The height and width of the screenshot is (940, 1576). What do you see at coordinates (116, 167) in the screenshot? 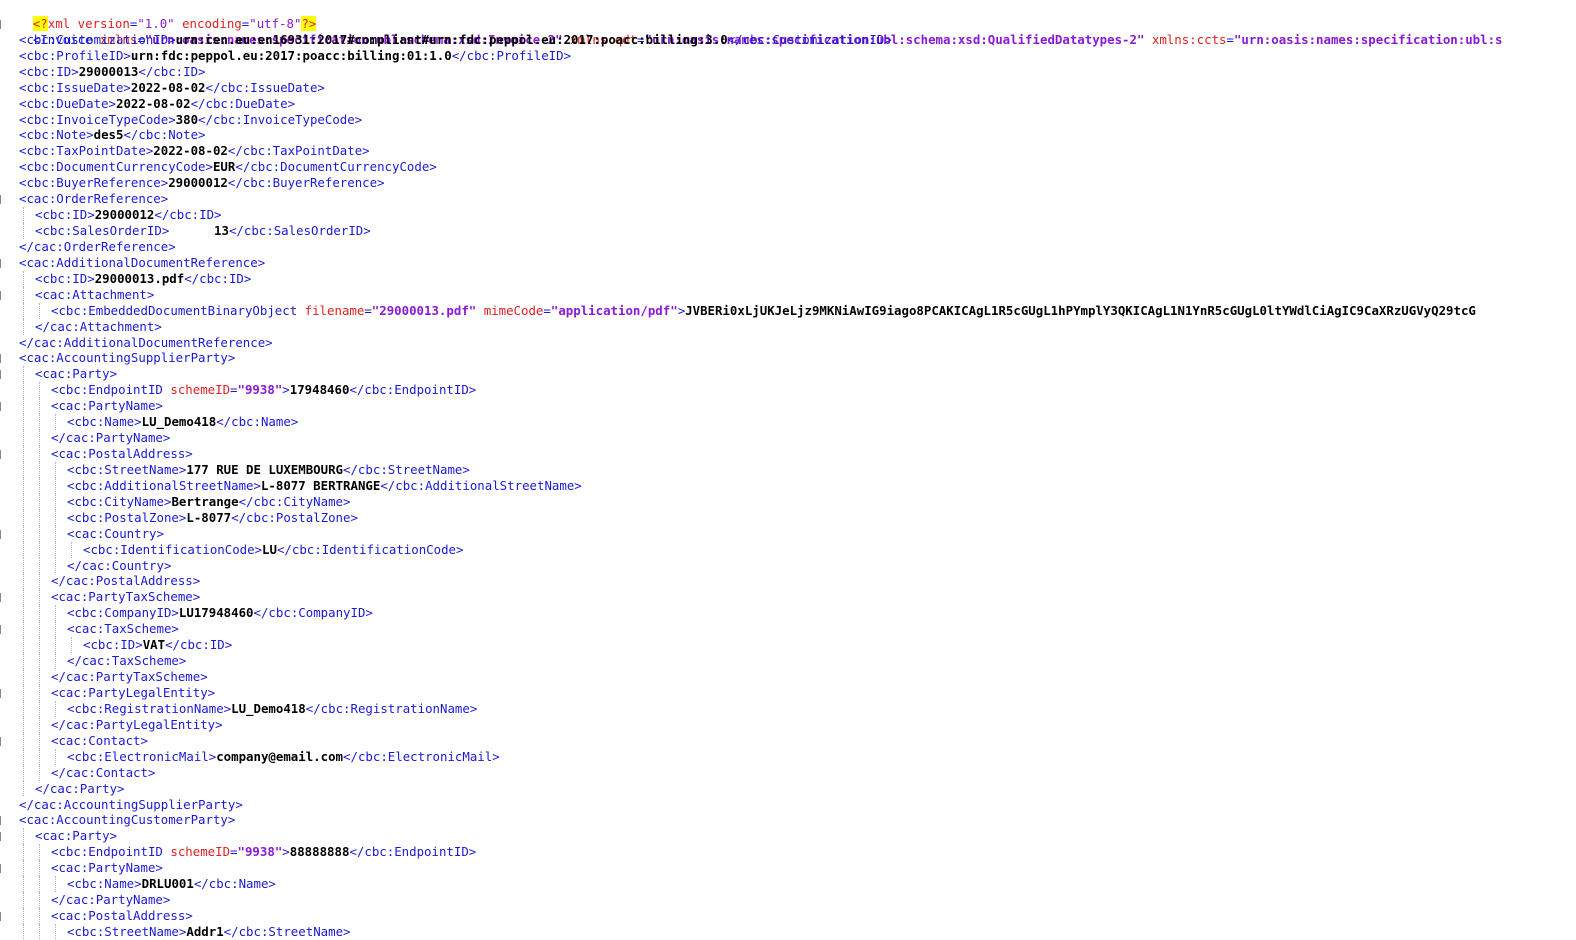
I see `tag-markup: <cbc:DocumentCurrencyCode>` at bounding box center [116, 167].